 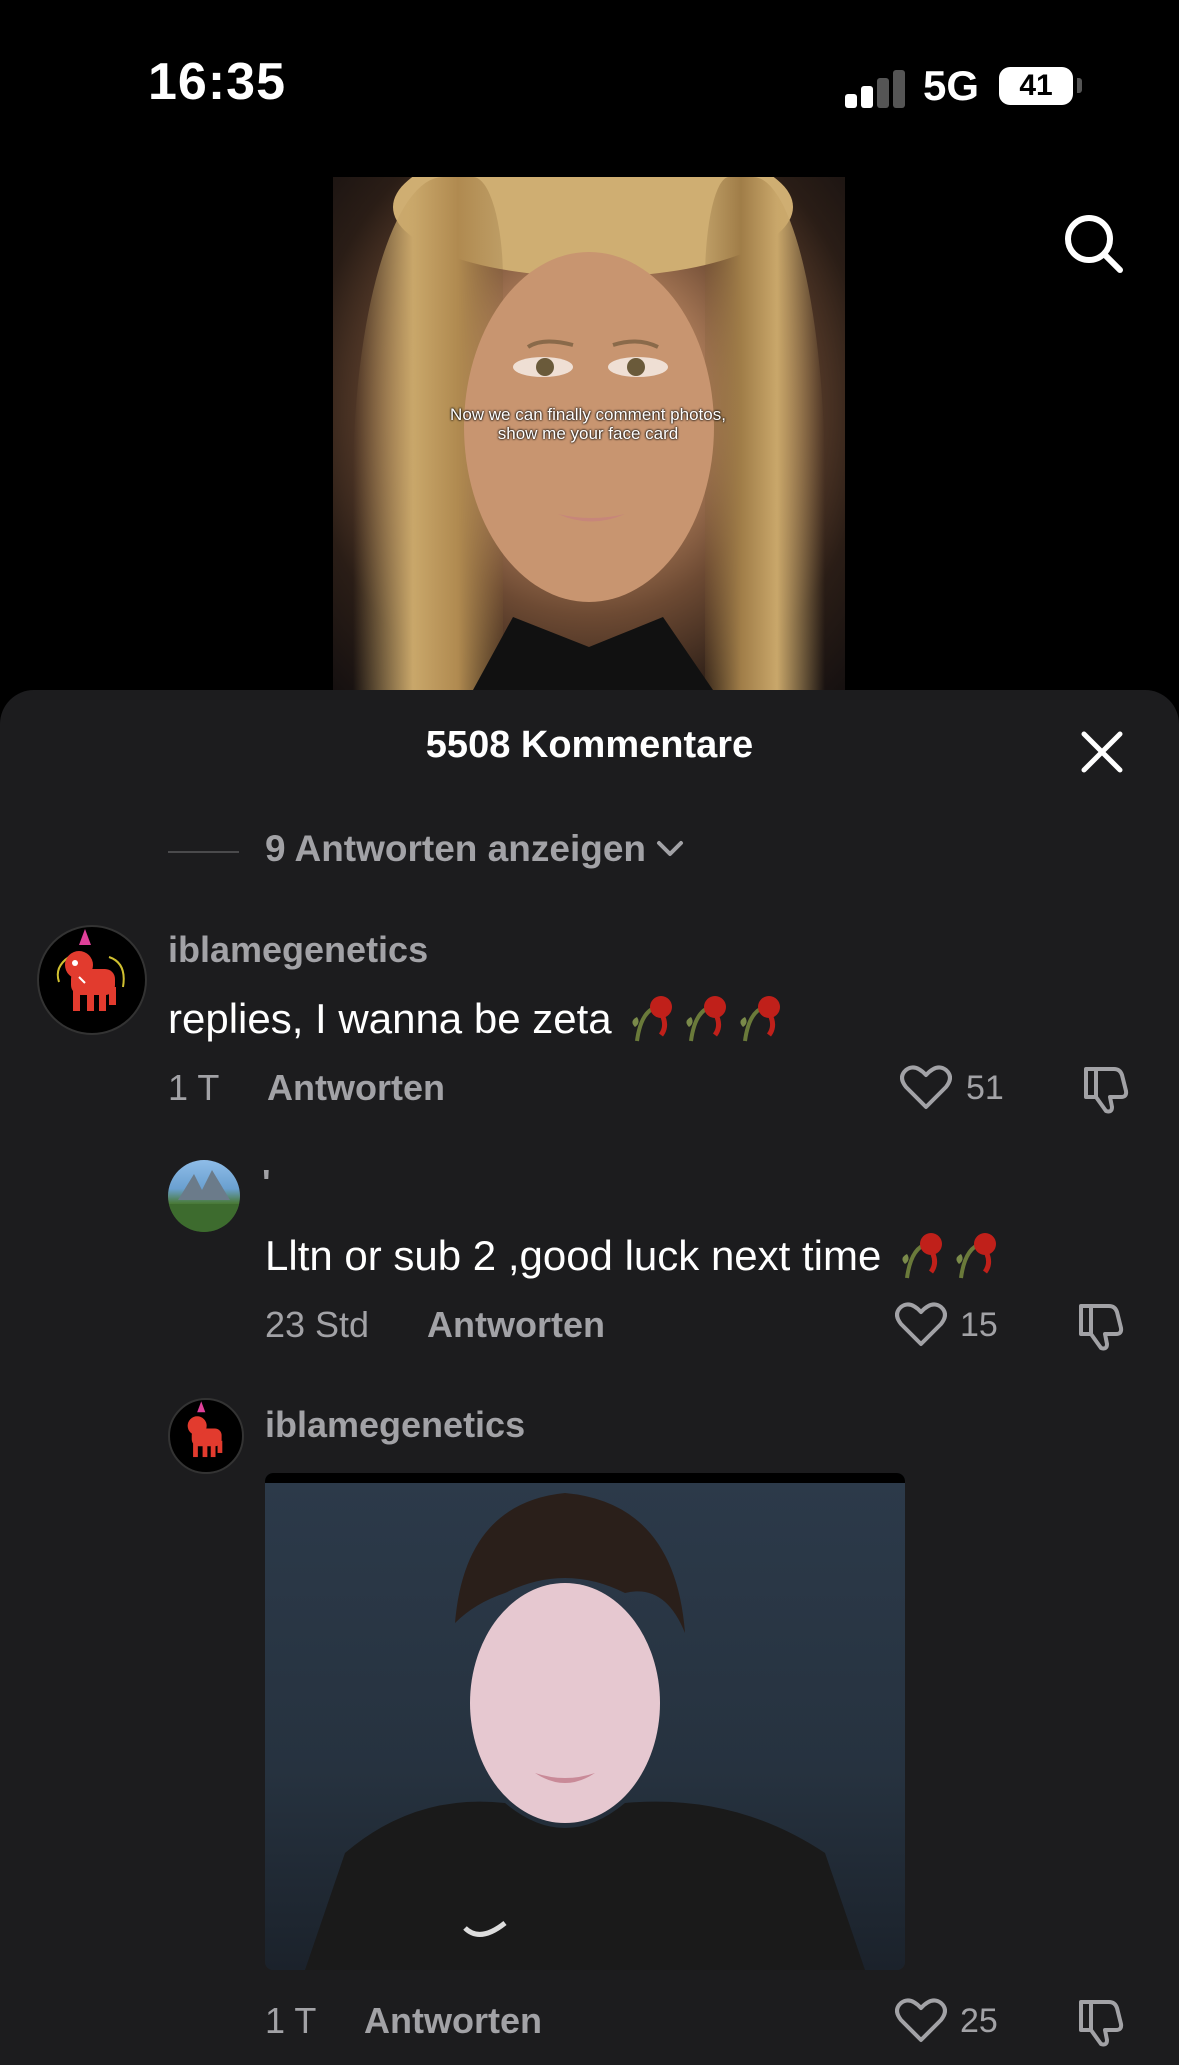 What do you see at coordinates (204, 1201) in the screenshot?
I see `landscape-avatar-icon` at bounding box center [204, 1201].